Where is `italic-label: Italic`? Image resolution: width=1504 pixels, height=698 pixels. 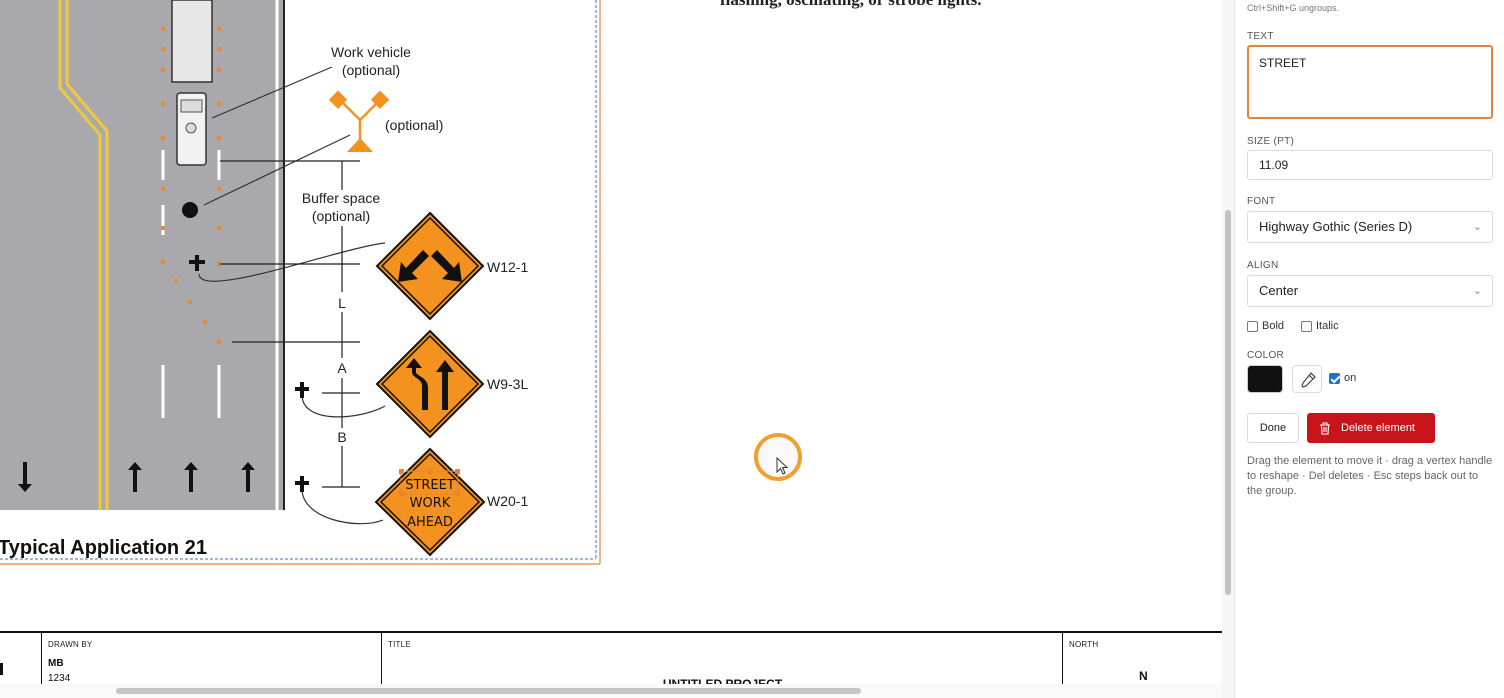 italic-label: Italic is located at coordinates (1327, 326).